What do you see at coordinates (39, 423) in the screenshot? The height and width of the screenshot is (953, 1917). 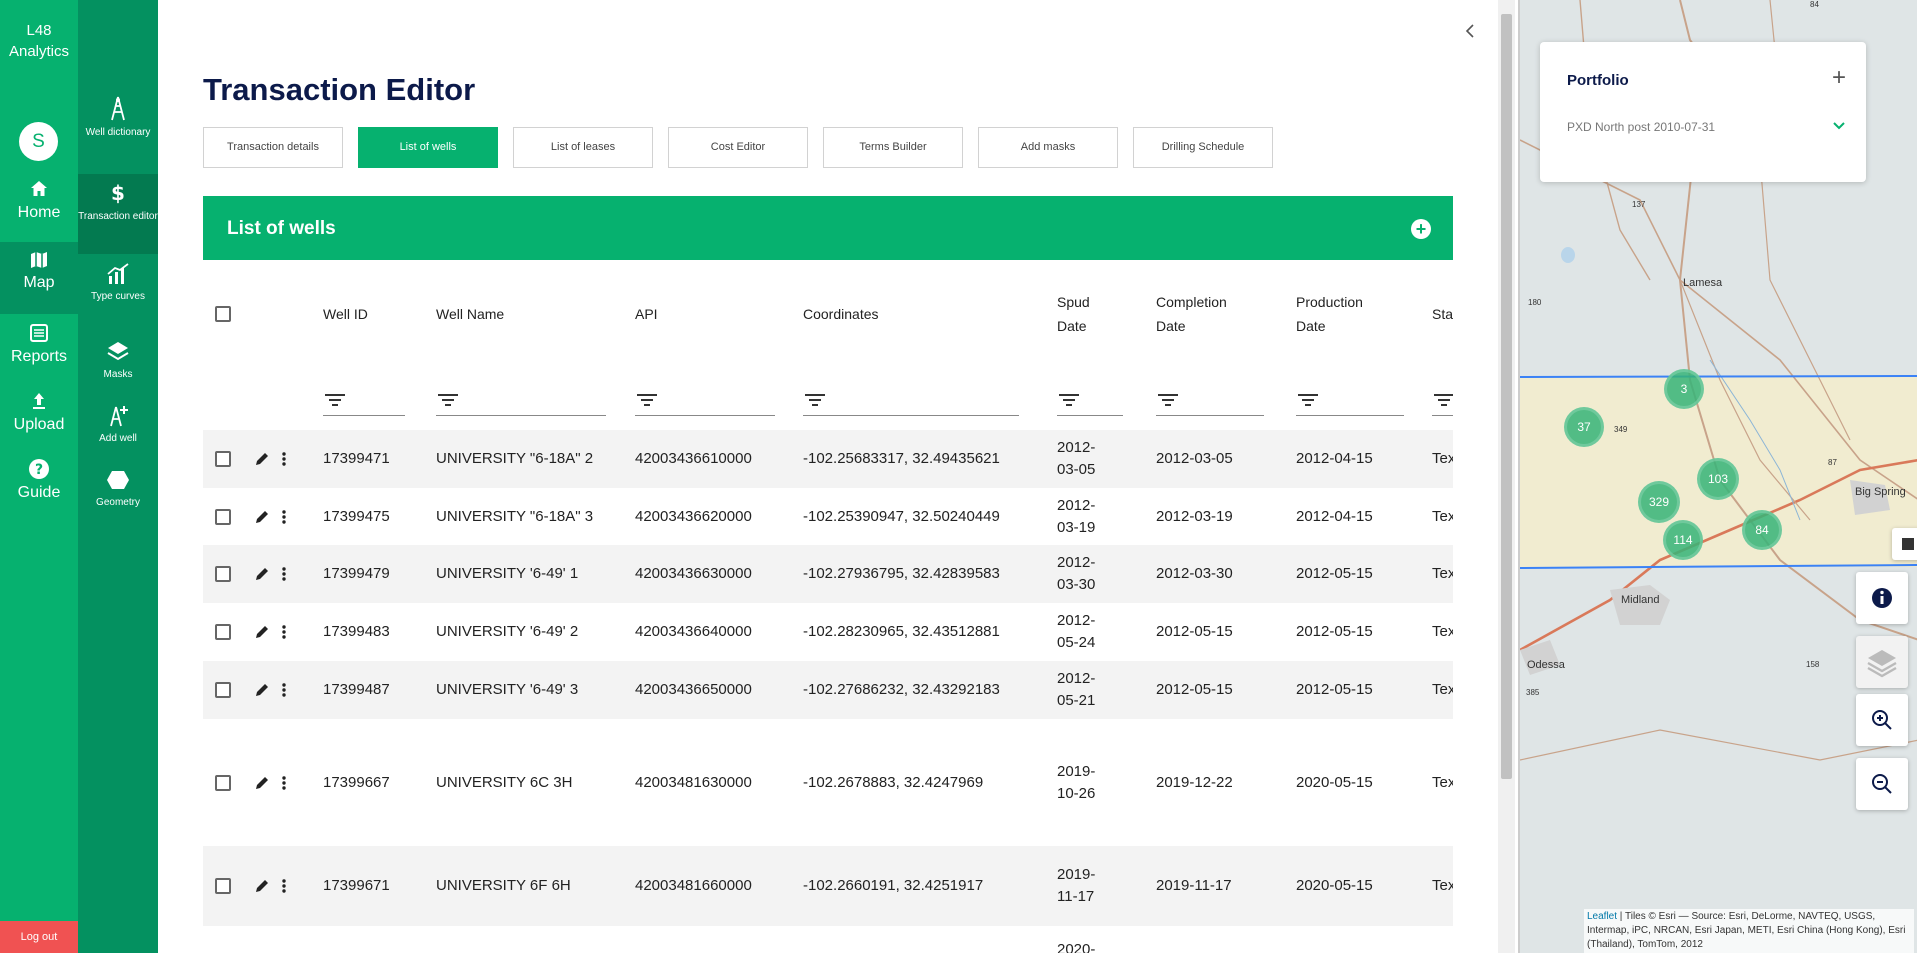 I see `nav-item-upload: Upload` at bounding box center [39, 423].